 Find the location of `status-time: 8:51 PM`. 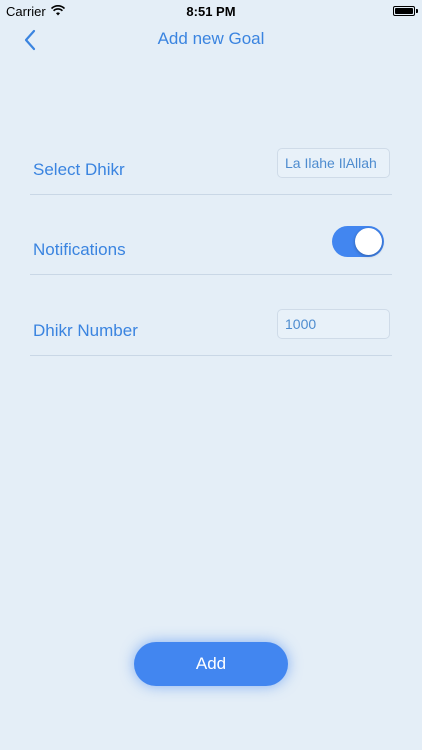

status-time: 8:51 PM is located at coordinates (211, 11).